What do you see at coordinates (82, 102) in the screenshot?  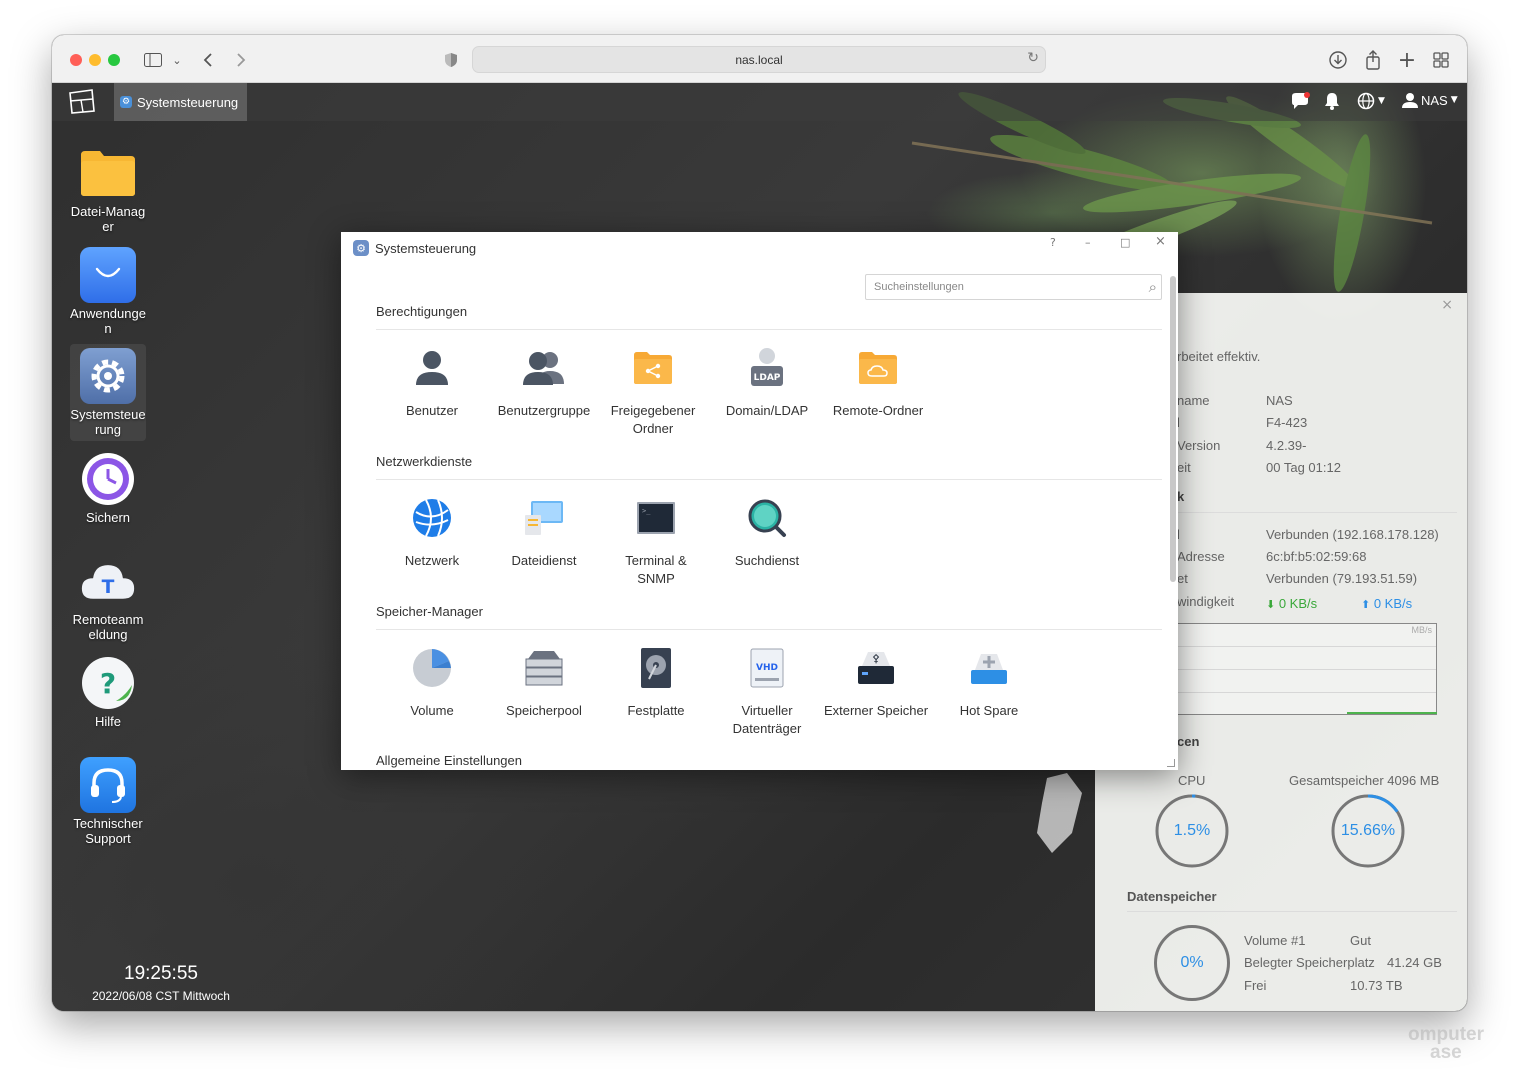 I see `main-menu-logo-icon` at bounding box center [82, 102].